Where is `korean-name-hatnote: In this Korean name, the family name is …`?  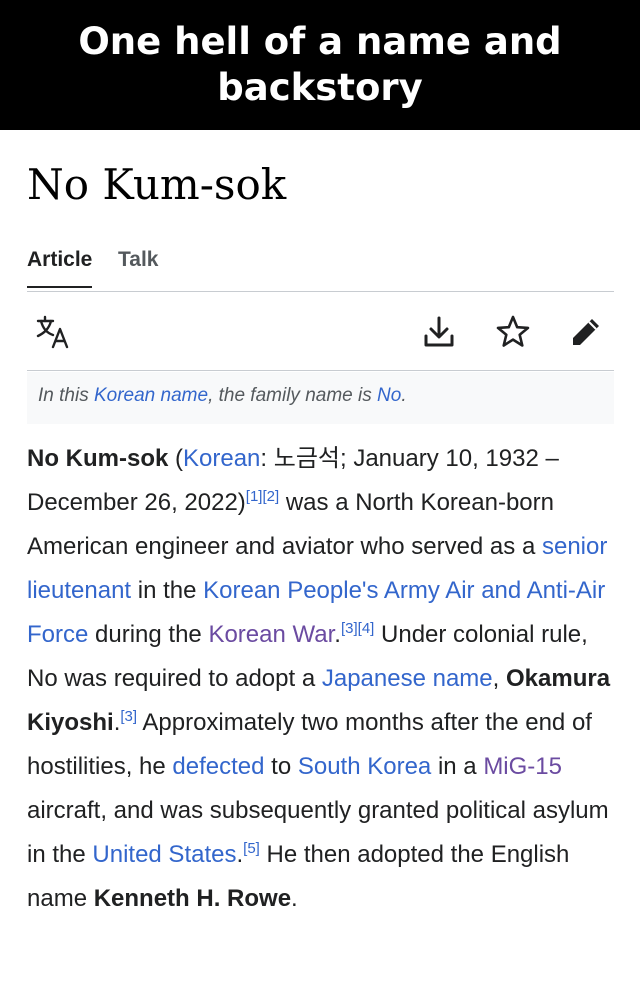
korean-name-hatnote: In this Korean name, the family name is … is located at coordinates (320, 398).